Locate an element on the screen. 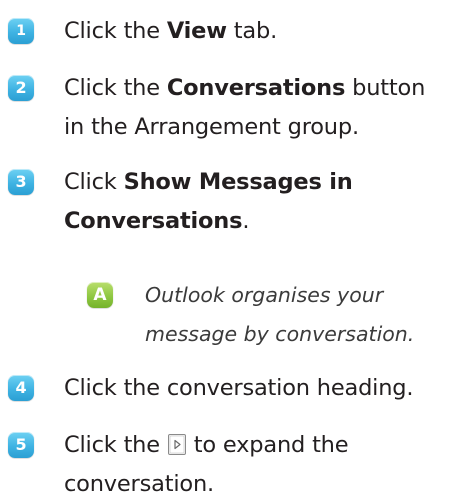 The image size is (475, 504). step-text-continued: Conversations. is located at coordinates (157, 221).